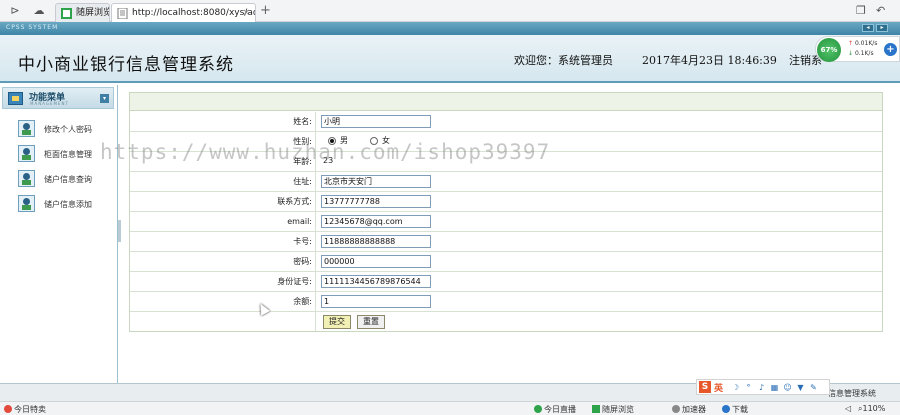 The image size is (900, 415). Describe the element at coordinates (506, 142) in the screenshot. I see `form-row-gender: 性别: 男 女` at that location.